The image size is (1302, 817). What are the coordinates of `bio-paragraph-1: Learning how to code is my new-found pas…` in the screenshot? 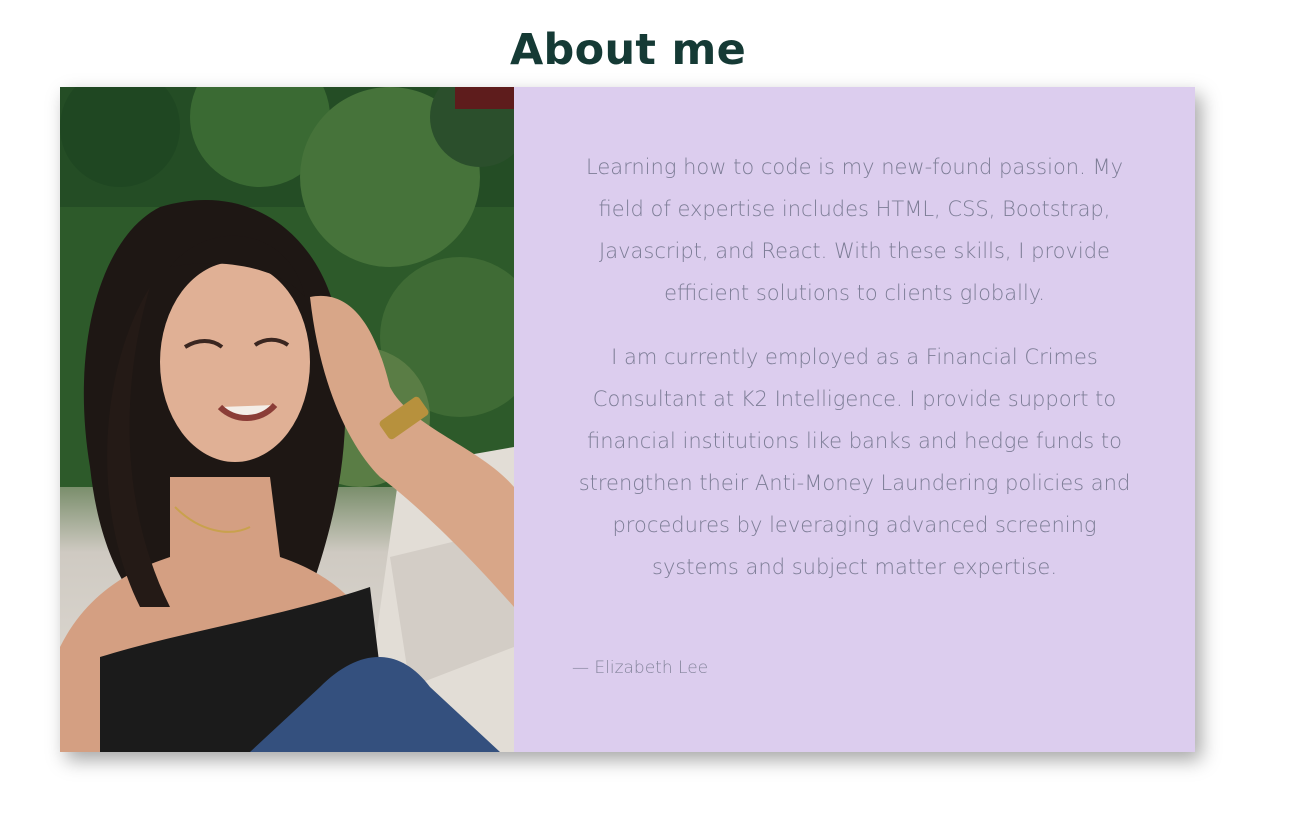 It's located at (854, 230).